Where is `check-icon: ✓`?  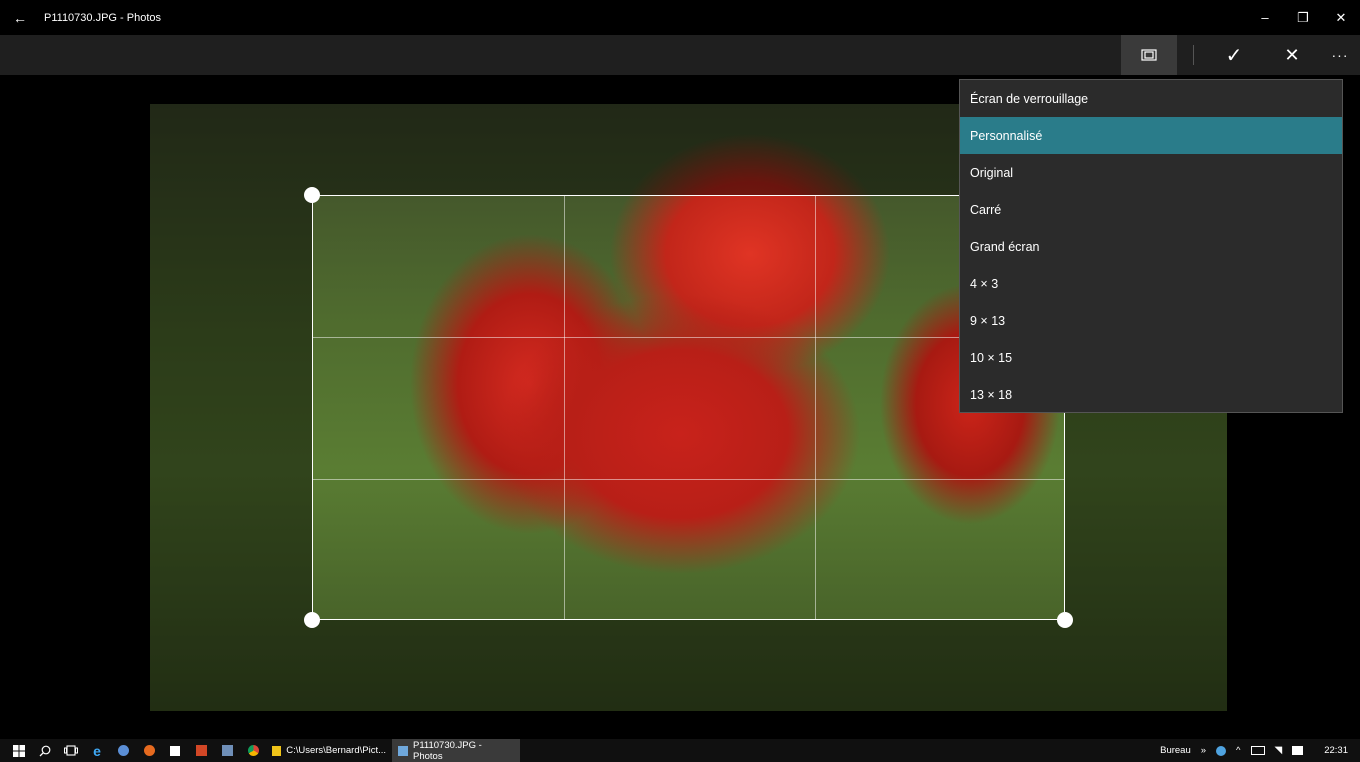 check-icon: ✓ is located at coordinates (1234, 55).